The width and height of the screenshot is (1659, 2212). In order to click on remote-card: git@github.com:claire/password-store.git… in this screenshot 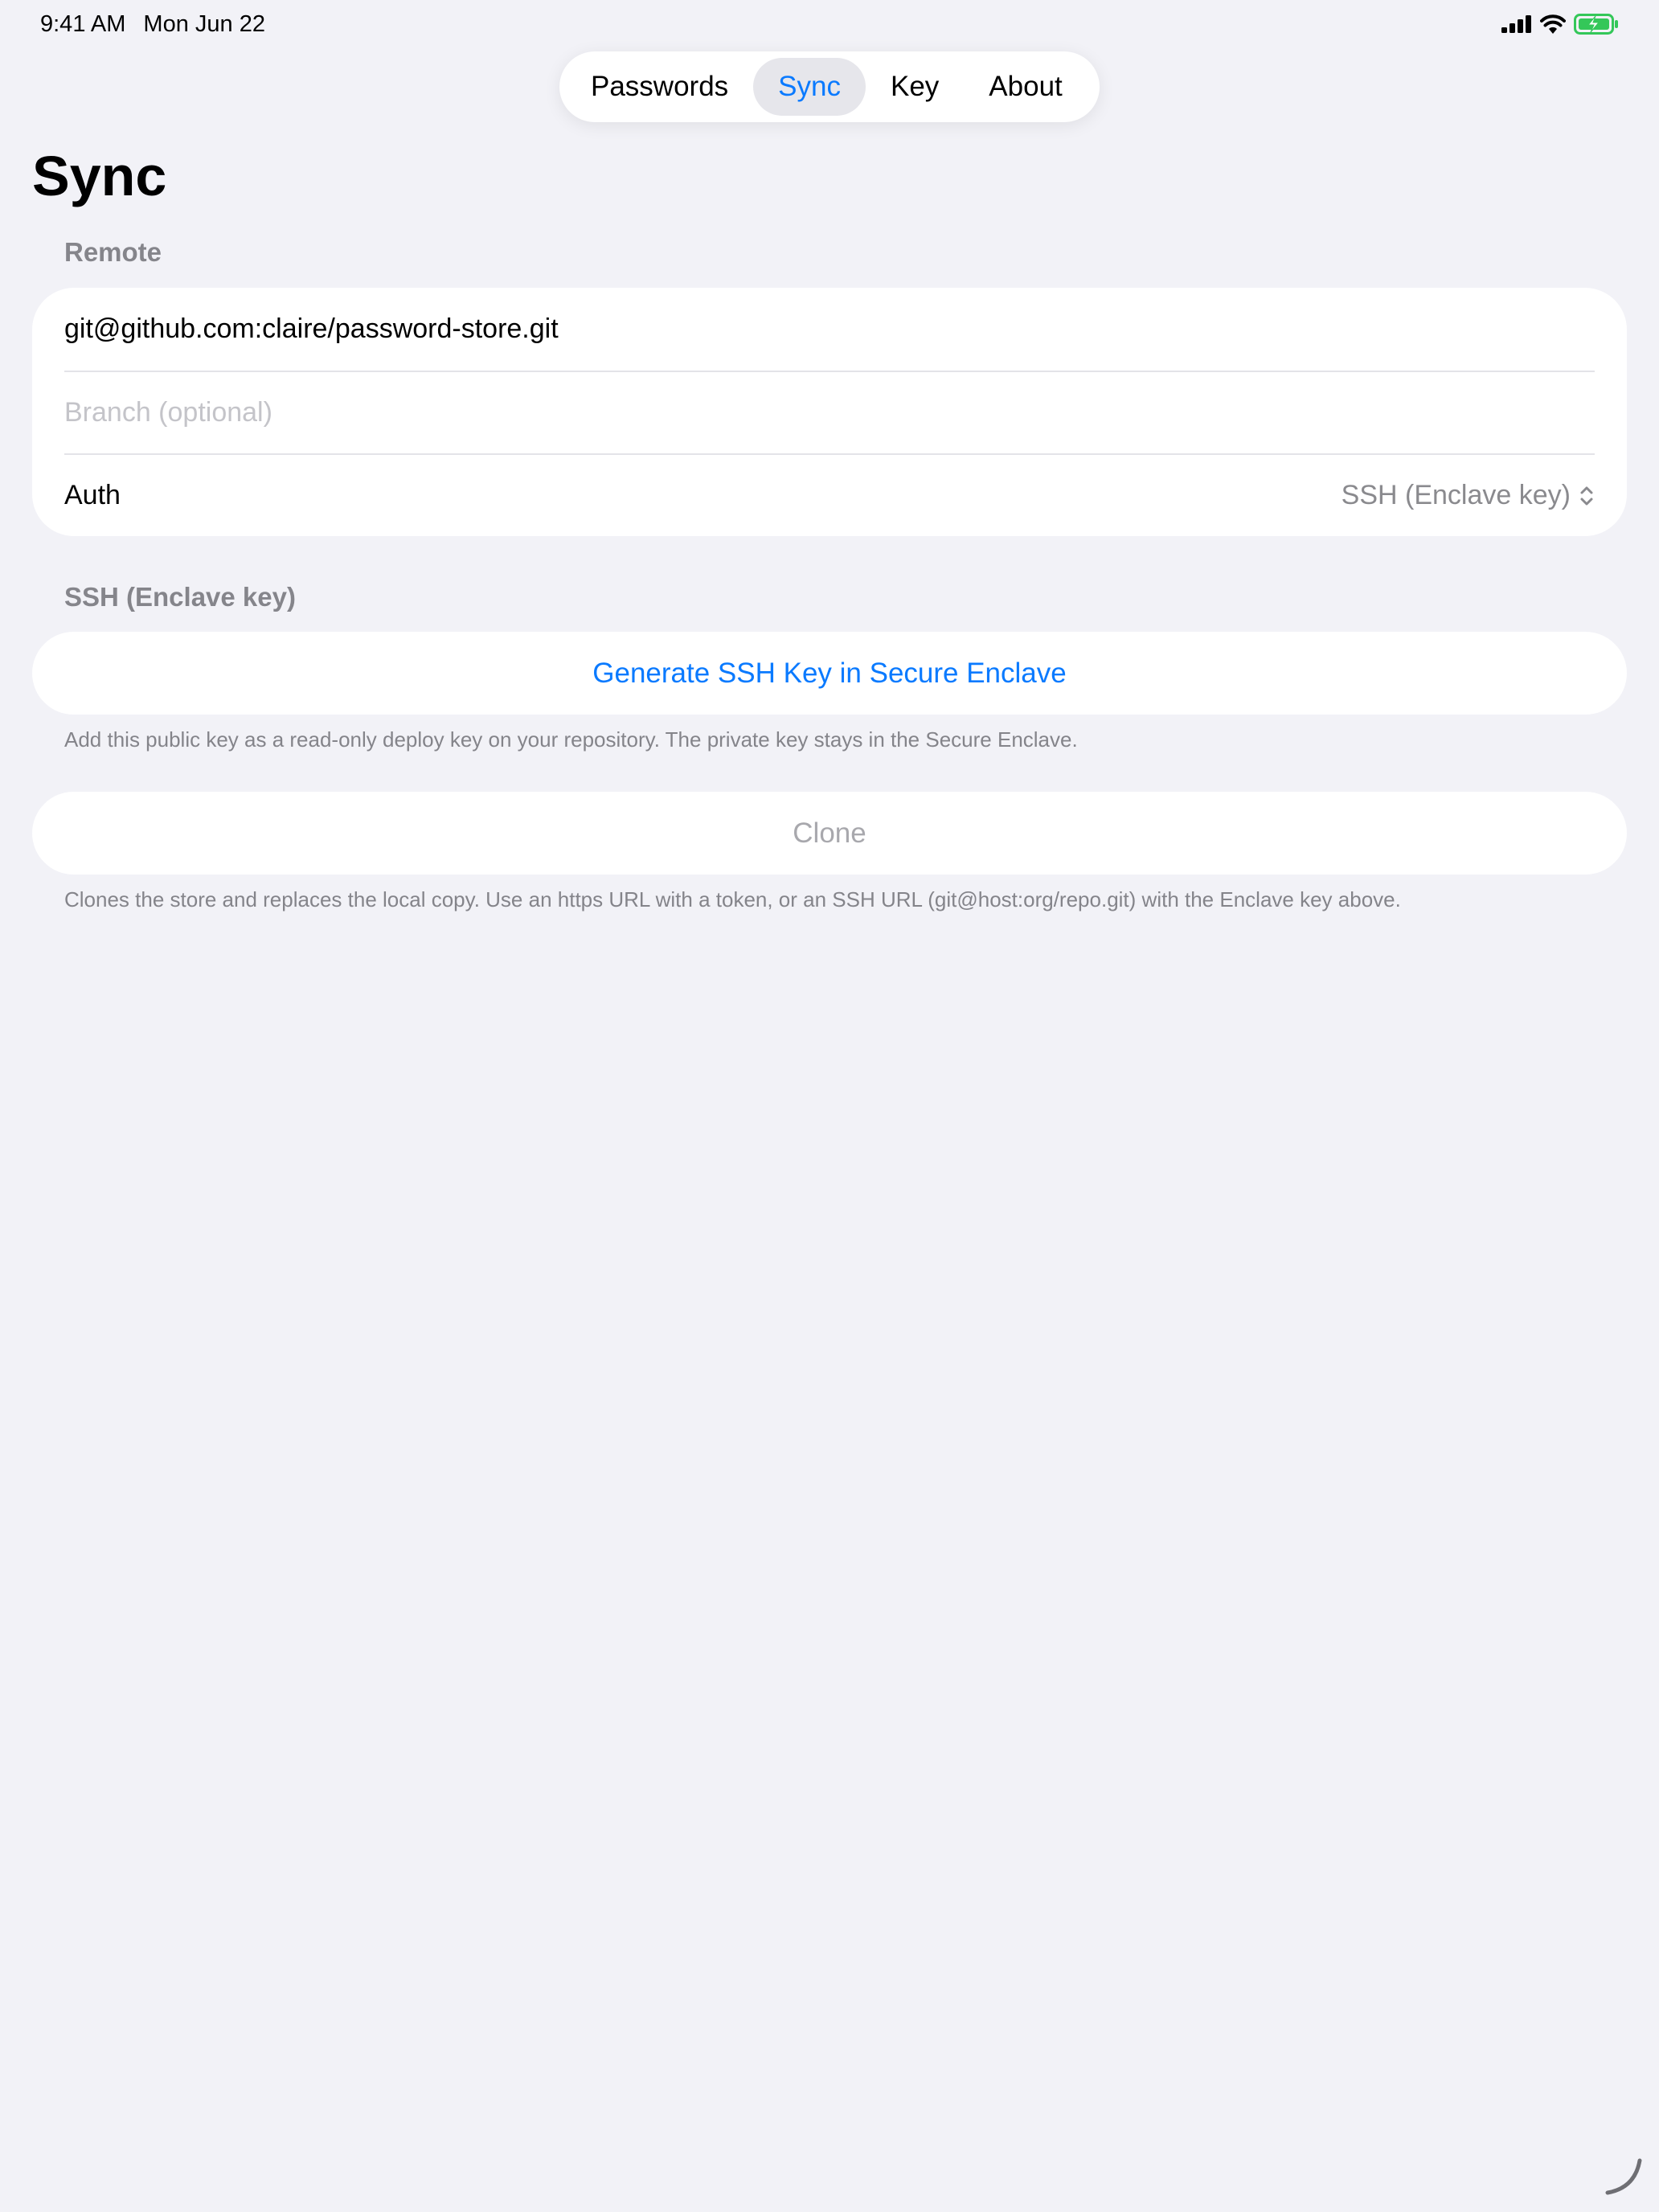, I will do `click(829, 412)`.